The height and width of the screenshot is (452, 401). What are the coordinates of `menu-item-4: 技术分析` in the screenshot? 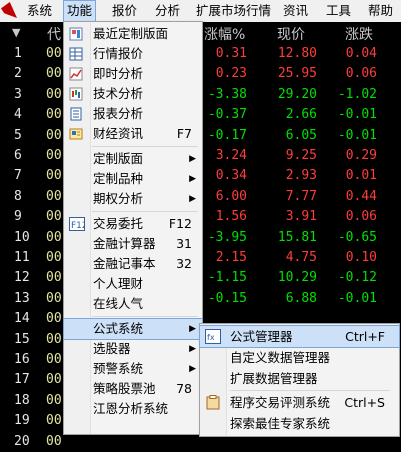 It's located at (133, 94).